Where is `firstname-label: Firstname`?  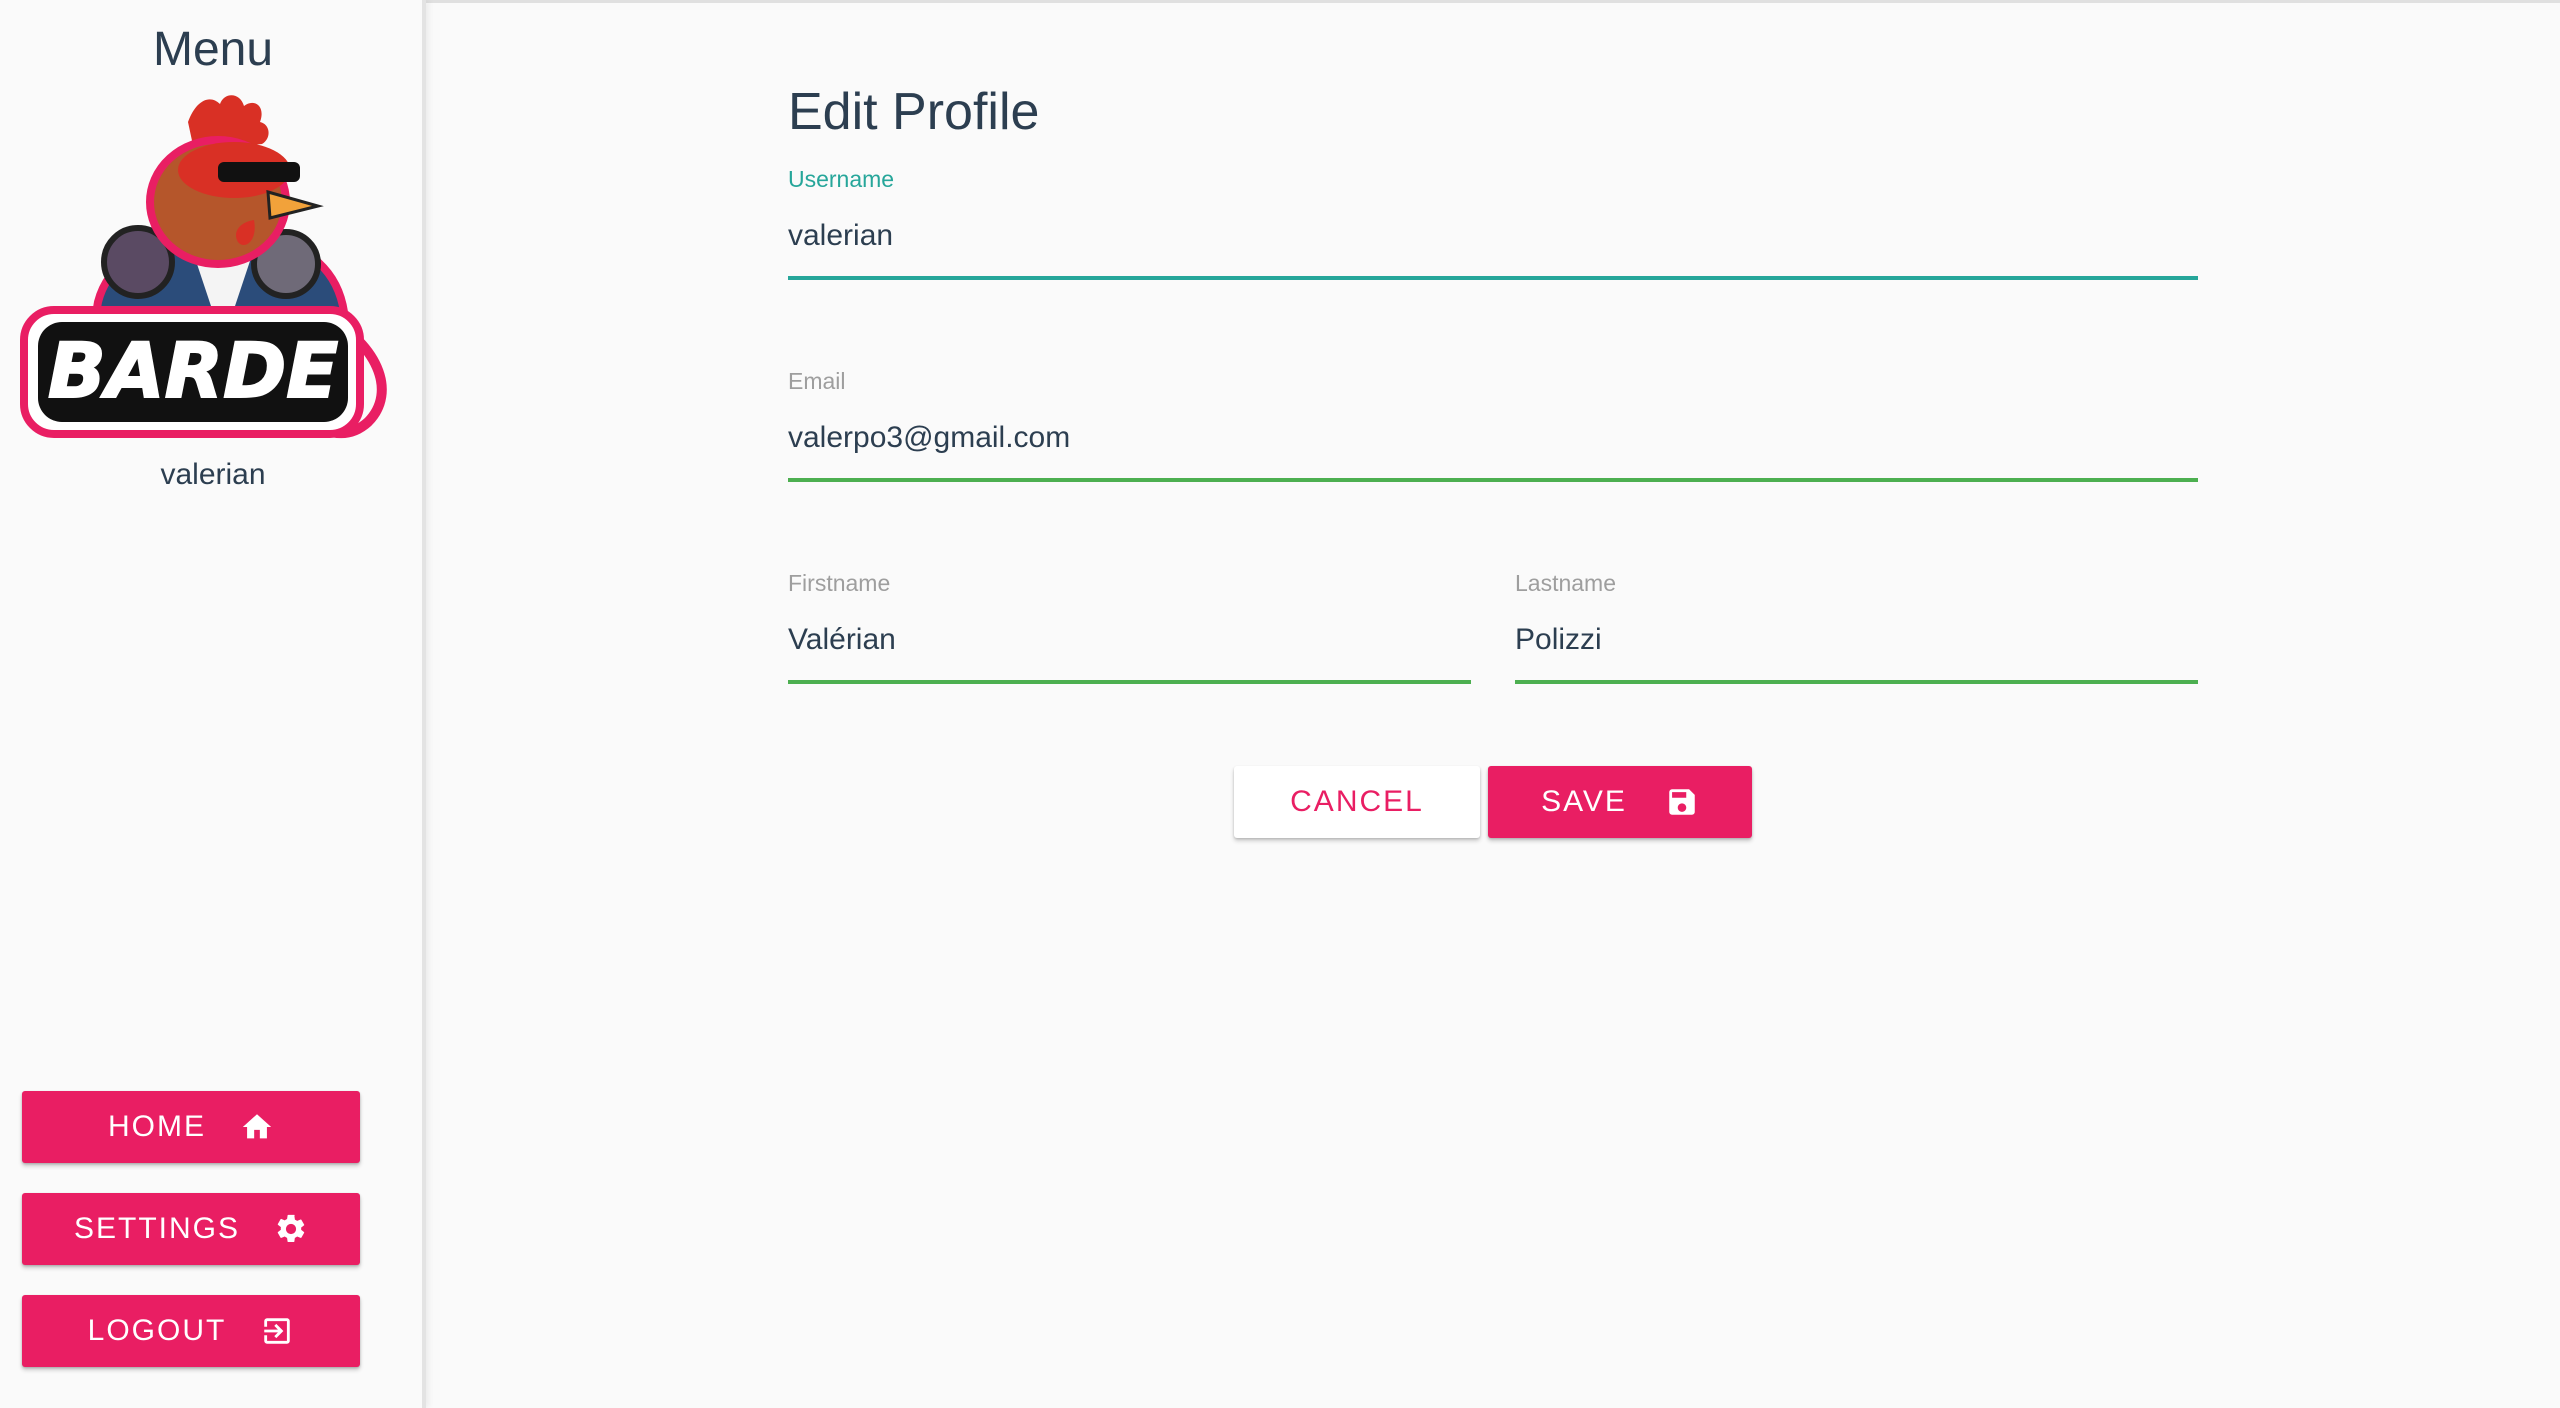
firstname-label: Firstname is located at coordinates (839, 583).